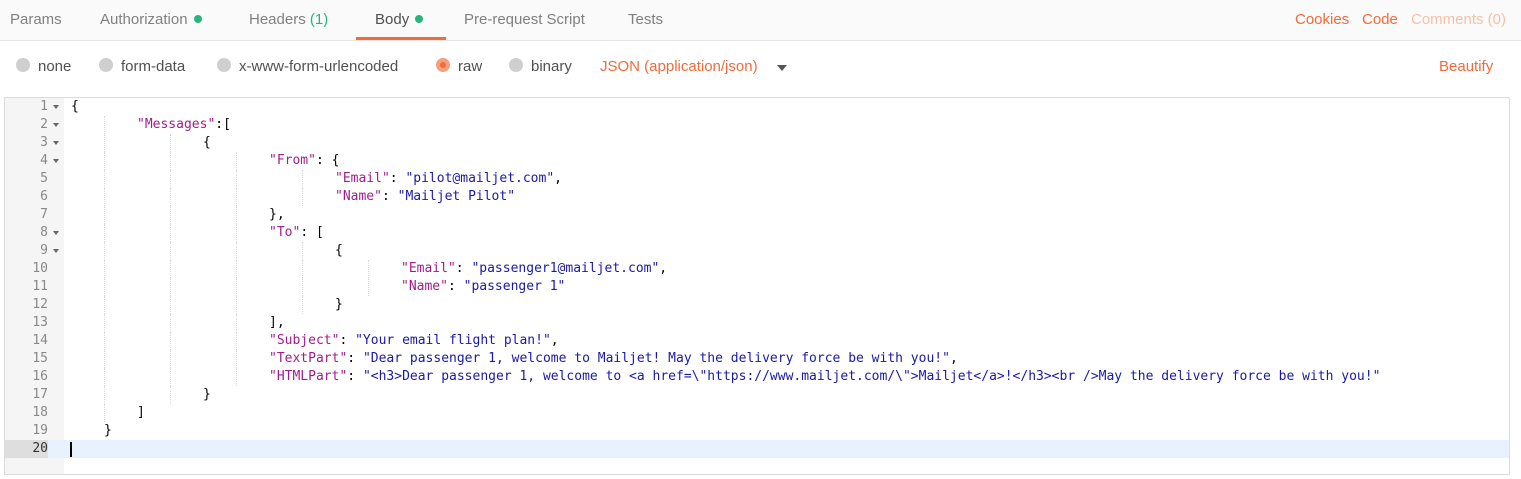  What do you see at coordinates (679, 67) in the screenshot?
I see `content-type-select: JSON (application/json)` at bounding box center [679, 67].